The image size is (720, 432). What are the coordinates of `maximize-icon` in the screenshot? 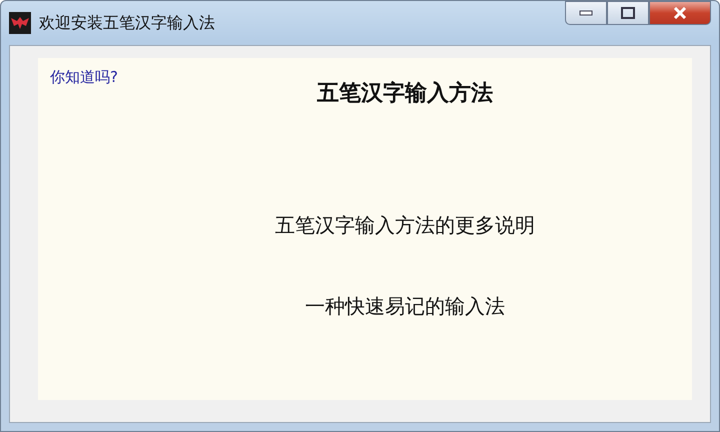 It's located at (628, 13).